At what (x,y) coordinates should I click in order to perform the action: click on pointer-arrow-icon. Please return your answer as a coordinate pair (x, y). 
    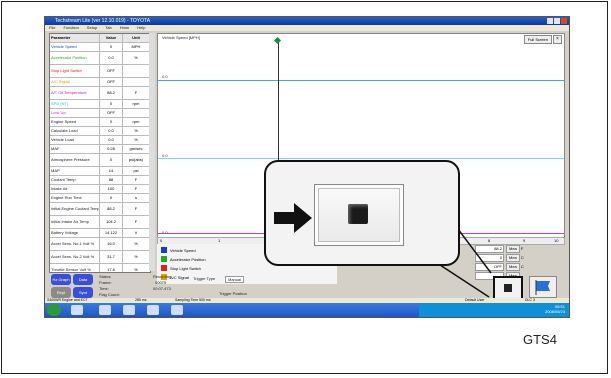
    Looking at the image, I should click on (293, 218).